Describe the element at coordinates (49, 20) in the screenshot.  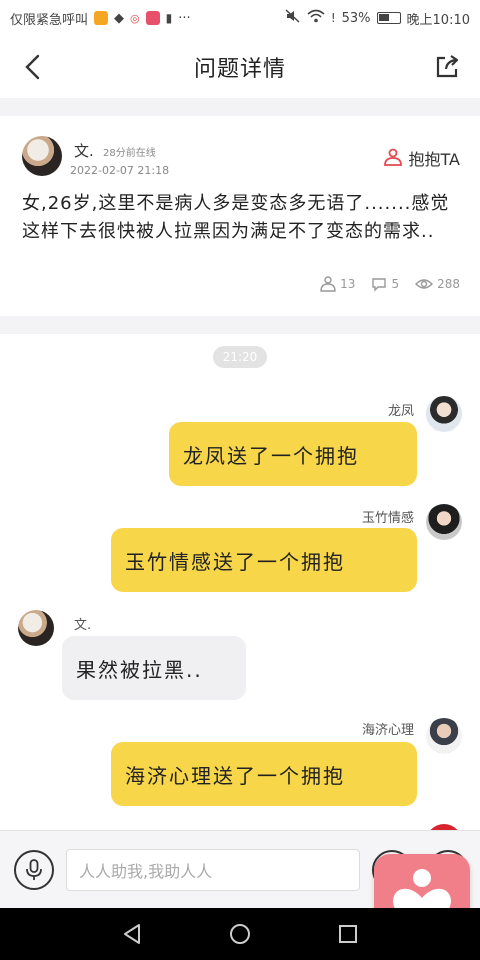
I see `carrier-text: 仅限紧急呼叫` at that location.